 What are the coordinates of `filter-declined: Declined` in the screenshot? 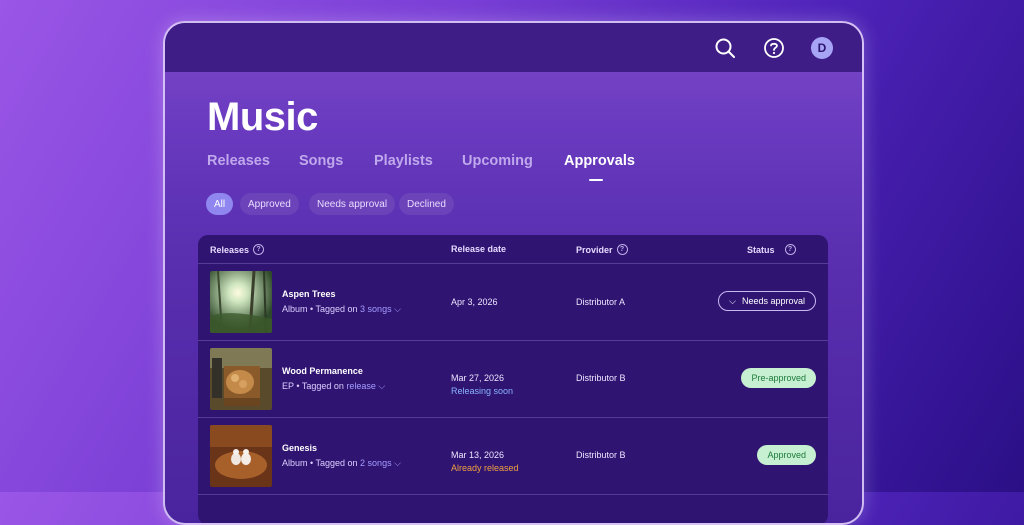 It's located at (426, 204).